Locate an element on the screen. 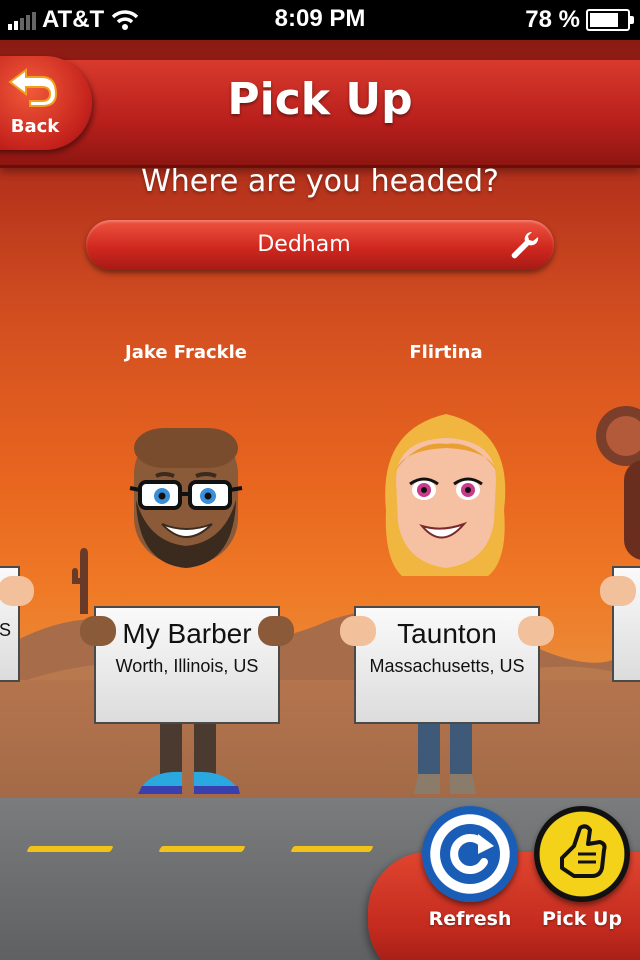 The image size is (640, 960). battery-status: 78 % is located at coordinates (579, 20).